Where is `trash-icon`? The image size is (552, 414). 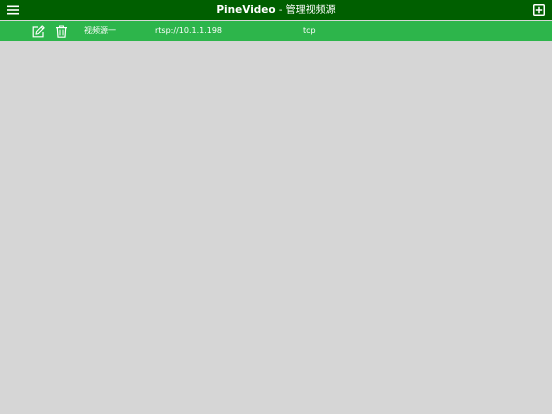 trash-icon is located at coordinates (61, 31).